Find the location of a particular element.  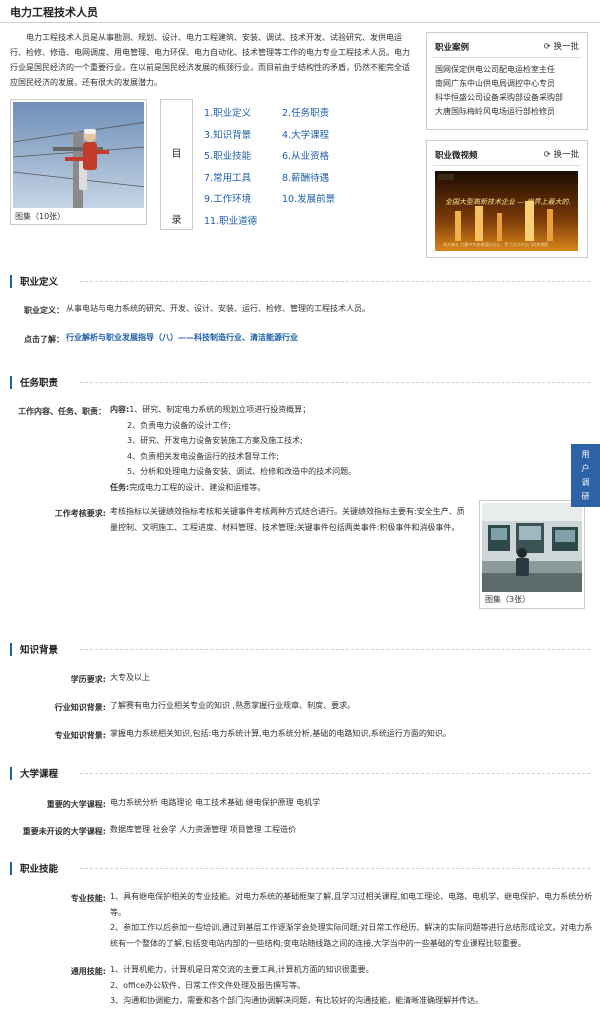

toc-item-qualification: 6.从业资格 is located at coordinates (305, 155).